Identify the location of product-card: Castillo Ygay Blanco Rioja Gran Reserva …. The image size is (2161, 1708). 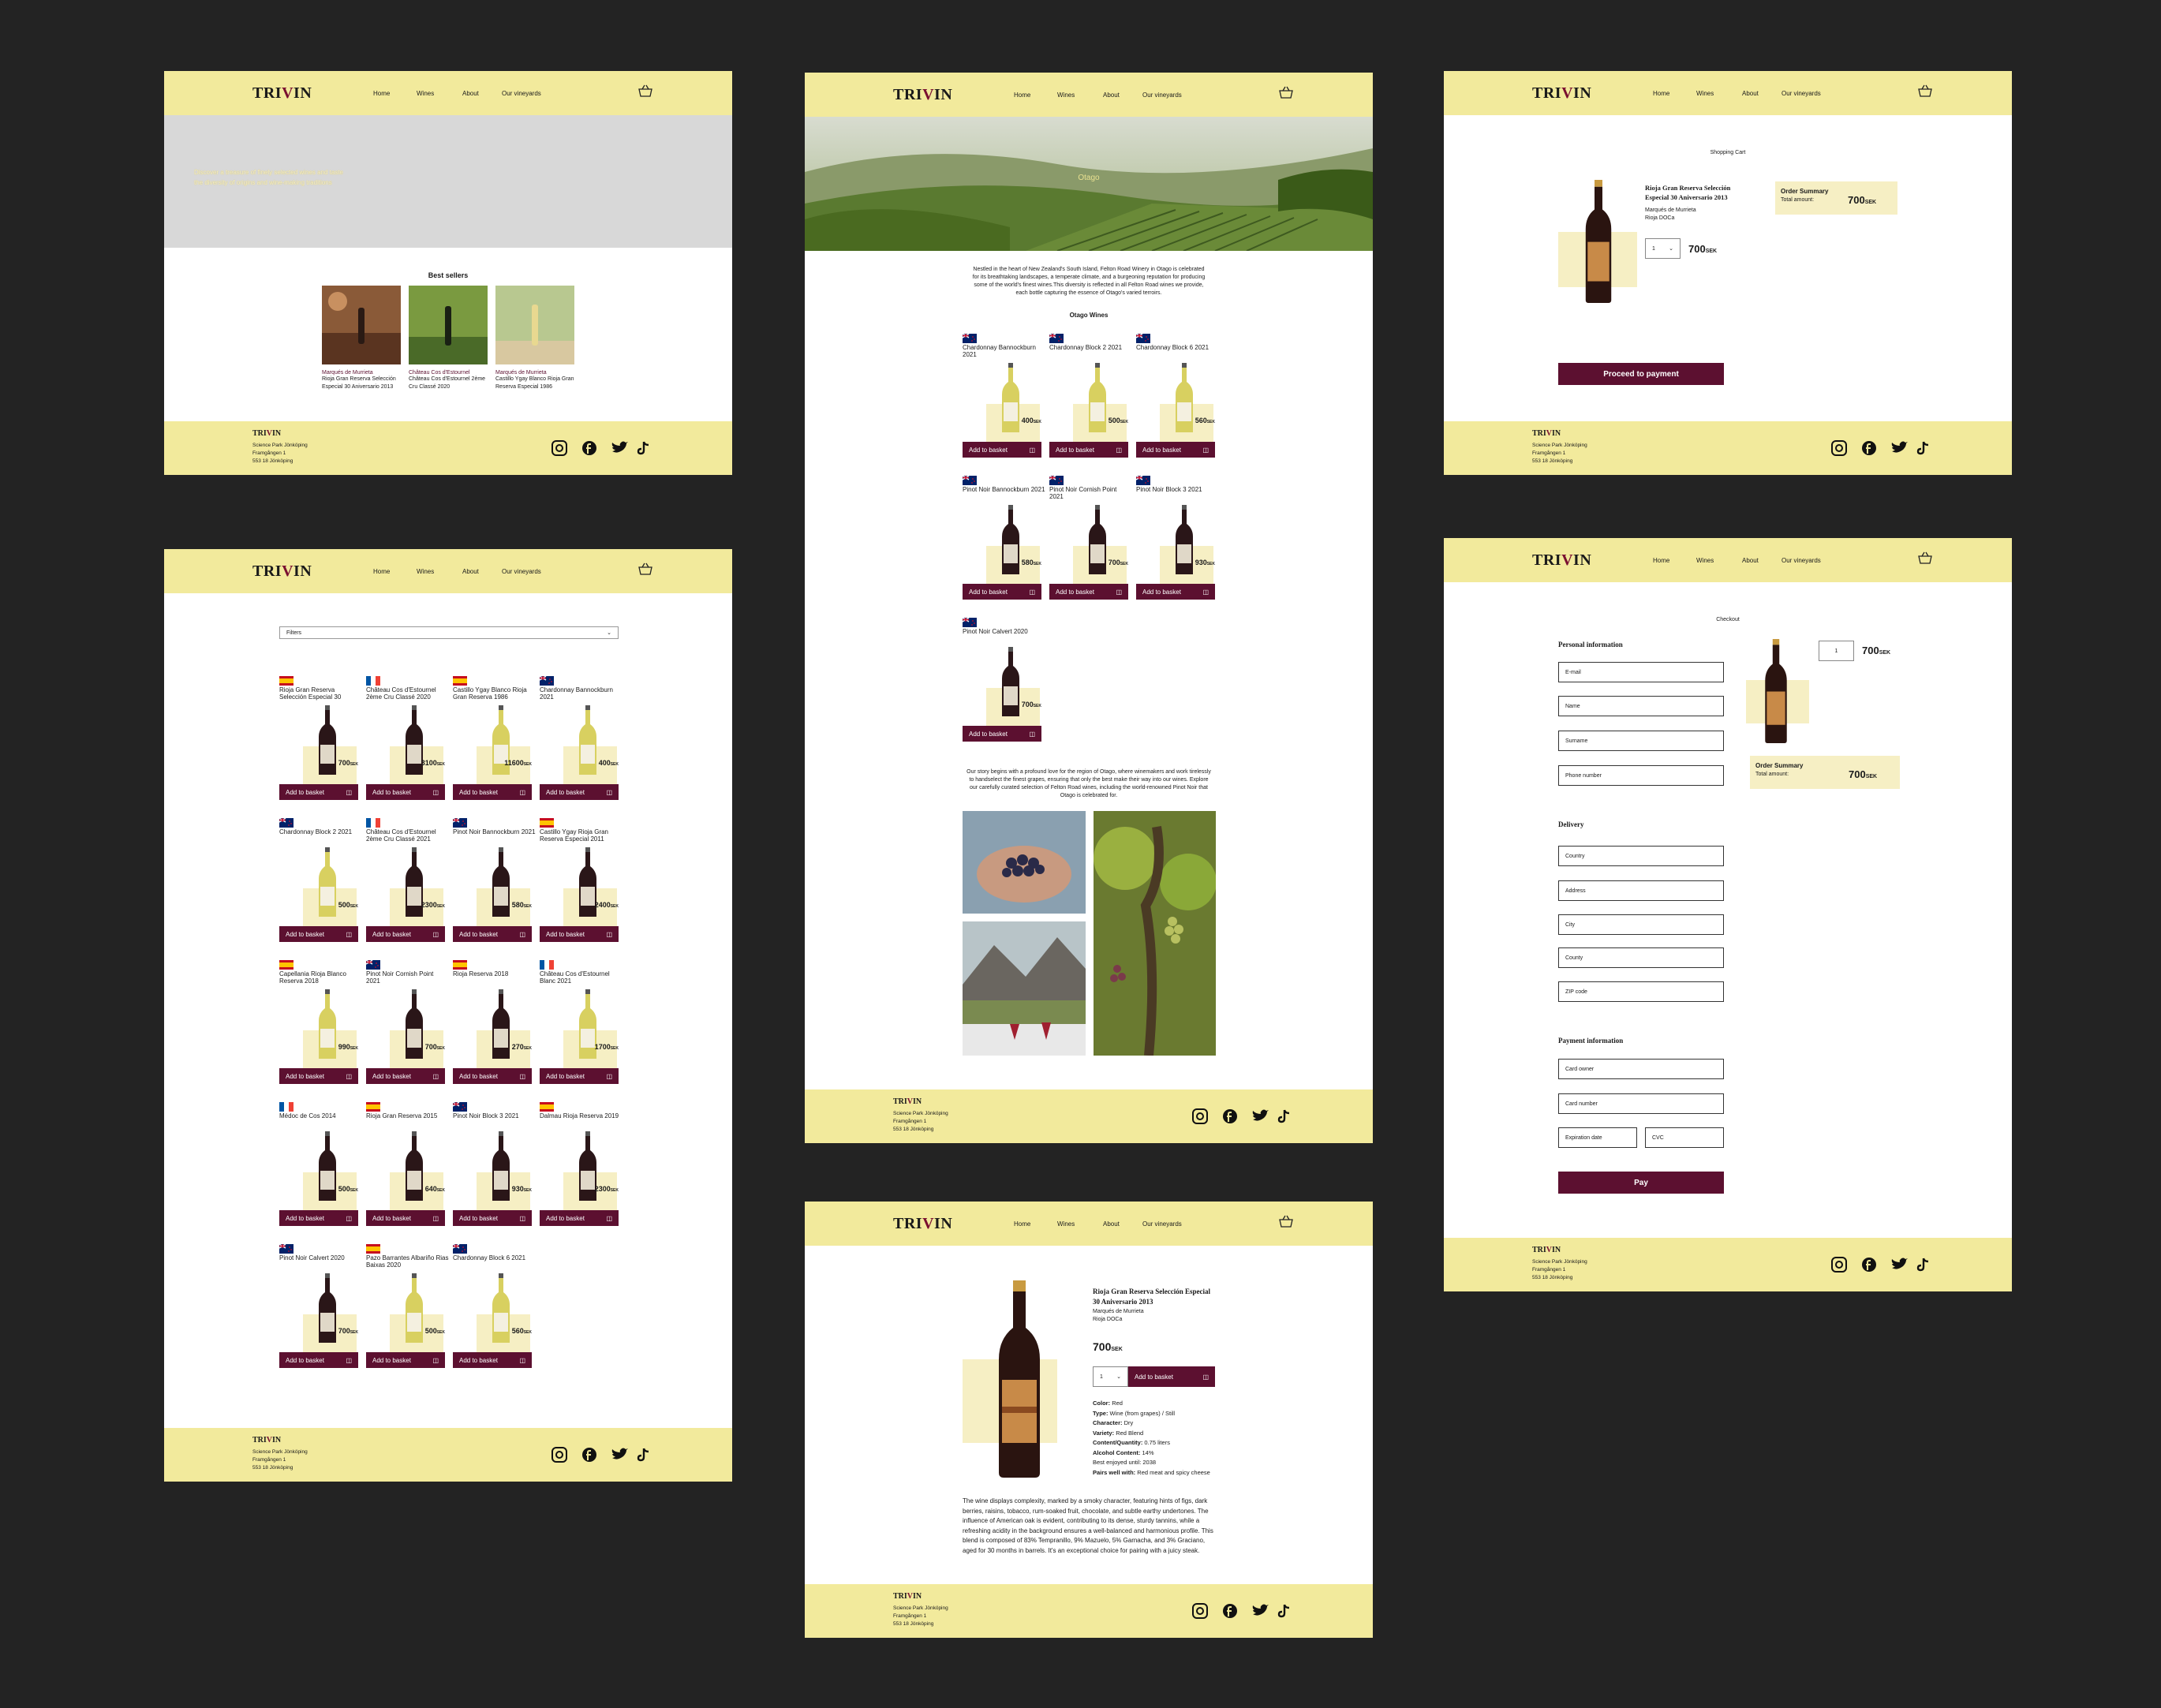
(493, 740).